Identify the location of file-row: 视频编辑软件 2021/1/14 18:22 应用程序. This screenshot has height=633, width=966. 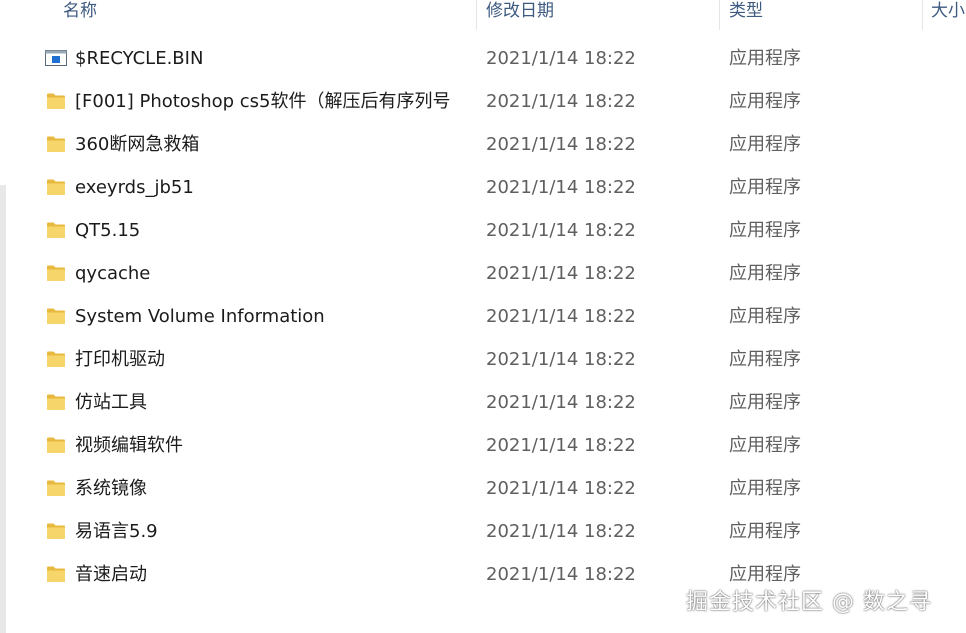
(483, 445).